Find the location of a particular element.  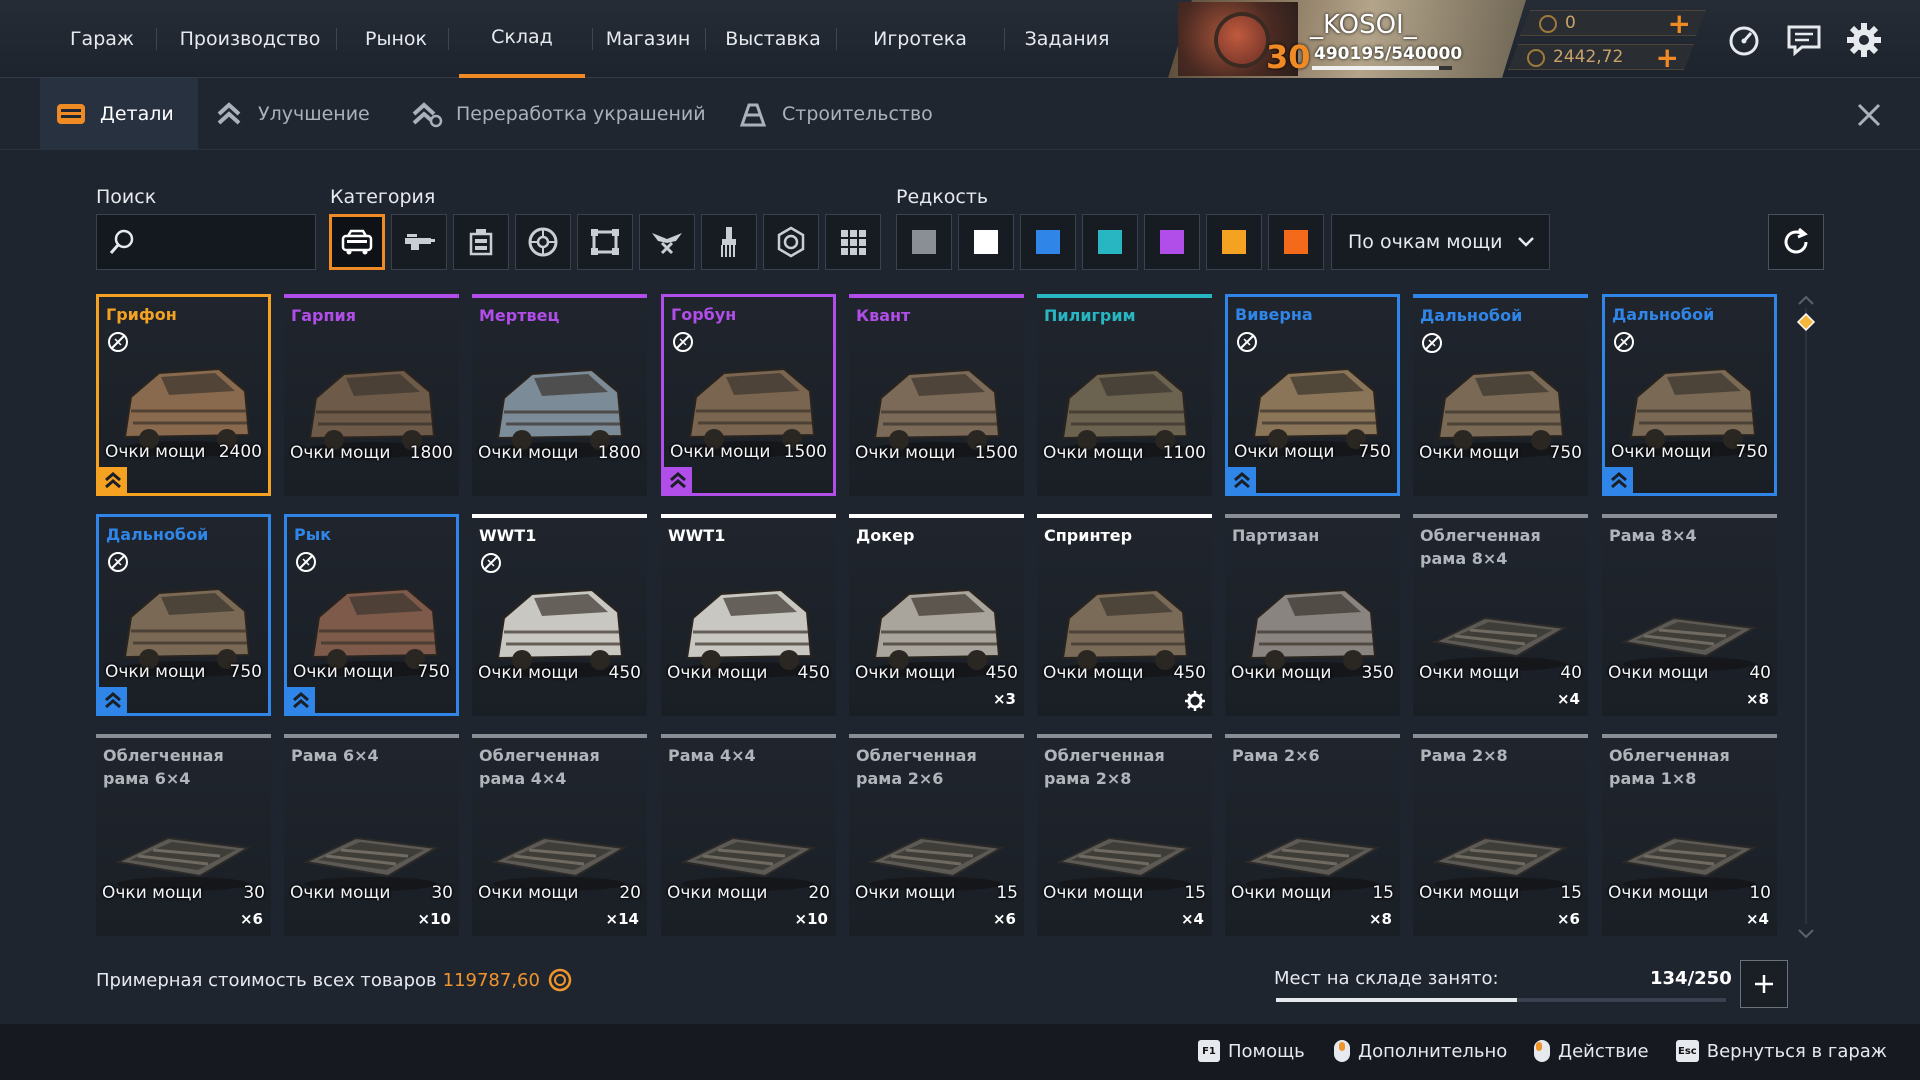

power-value: 15 is located at coordinates (1571, 893).